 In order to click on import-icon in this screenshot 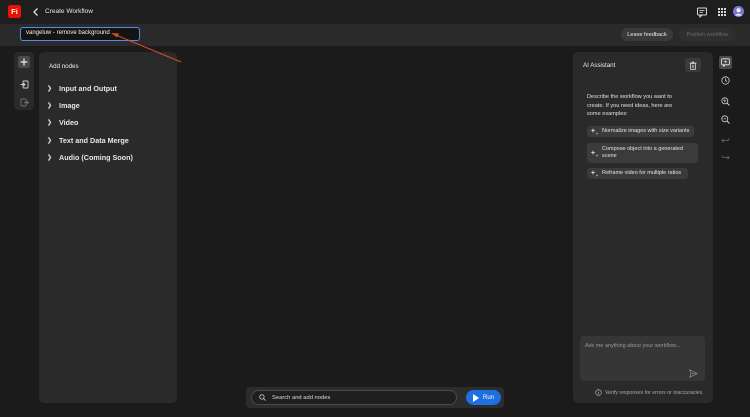, I will do `click(24, 84)`.